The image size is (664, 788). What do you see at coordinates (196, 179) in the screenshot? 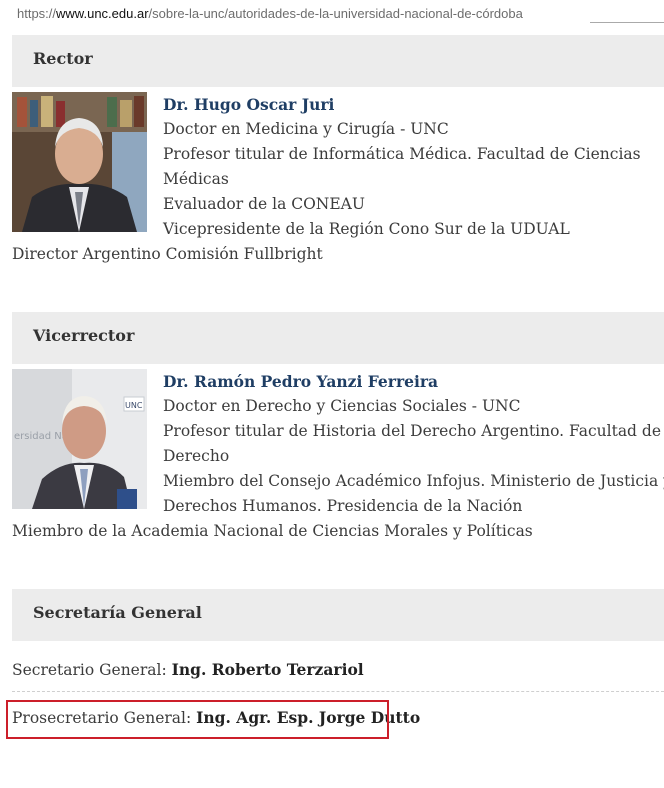
I see `rector-line-3: Médicas` at bounding box center [196, 179].